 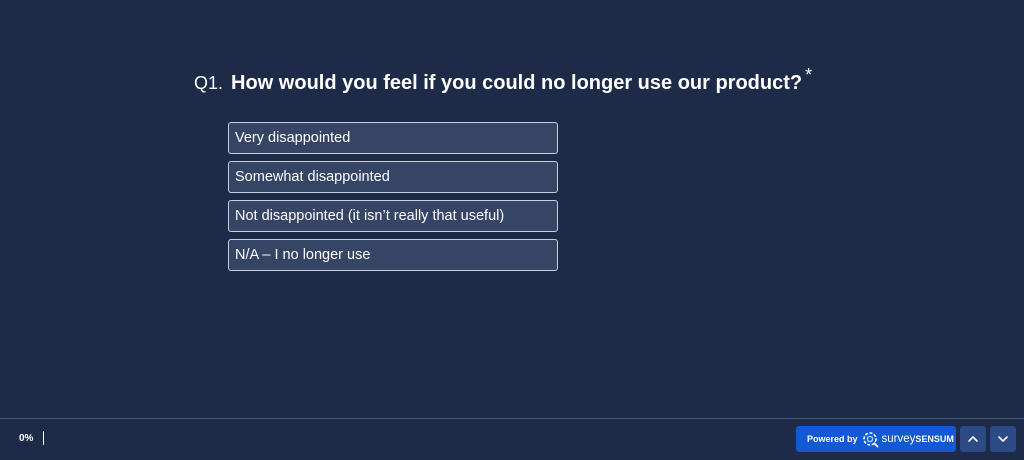 I want to click on powered-by-label: Powered by, so click(x=832, y=439).